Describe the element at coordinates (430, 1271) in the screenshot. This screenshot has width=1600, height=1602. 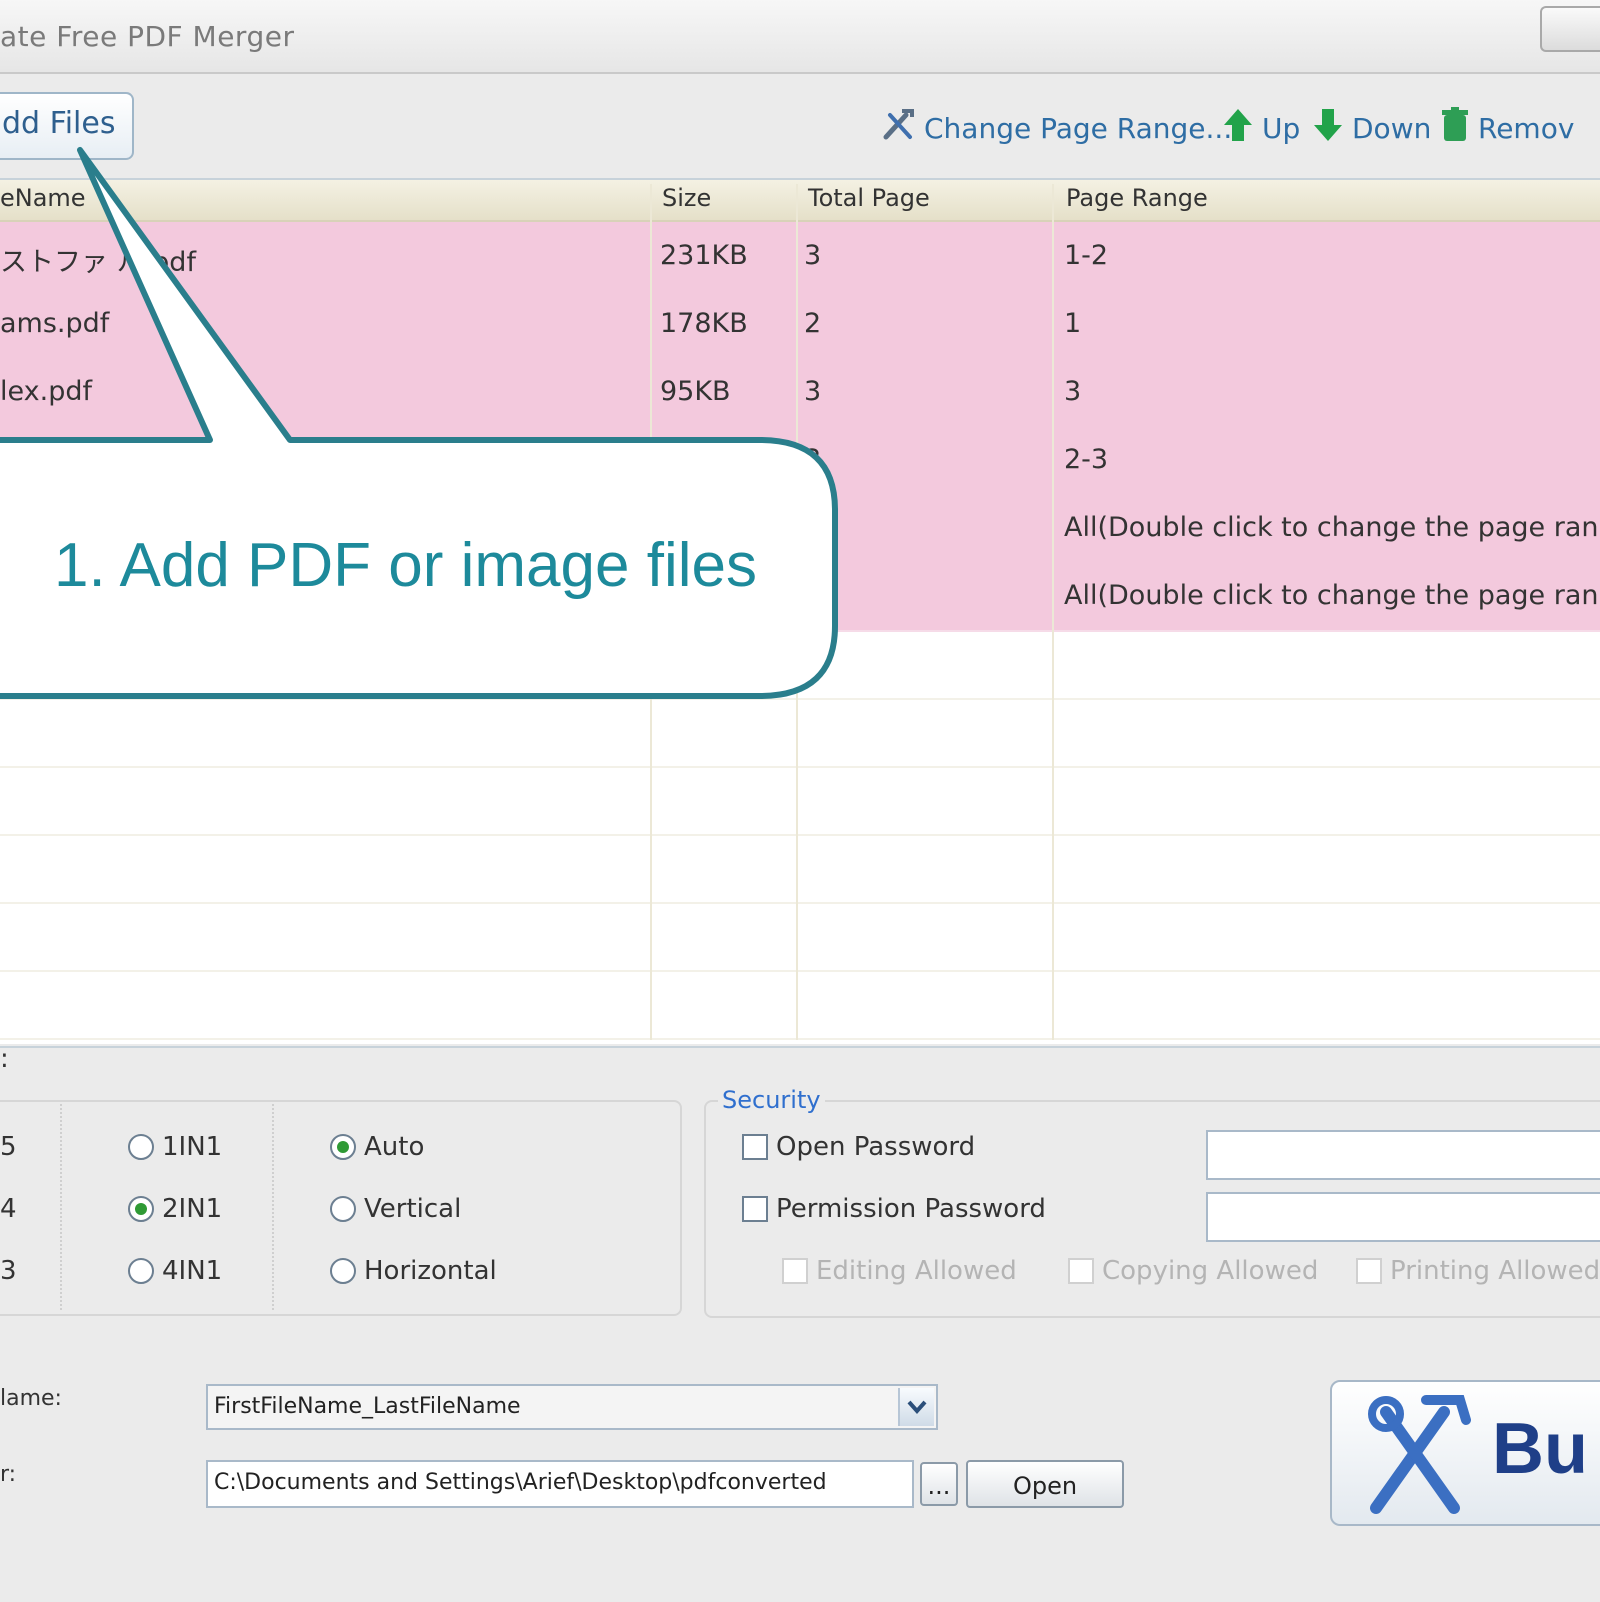
I see `radio-horizontal-label: Horizontal` at that location.